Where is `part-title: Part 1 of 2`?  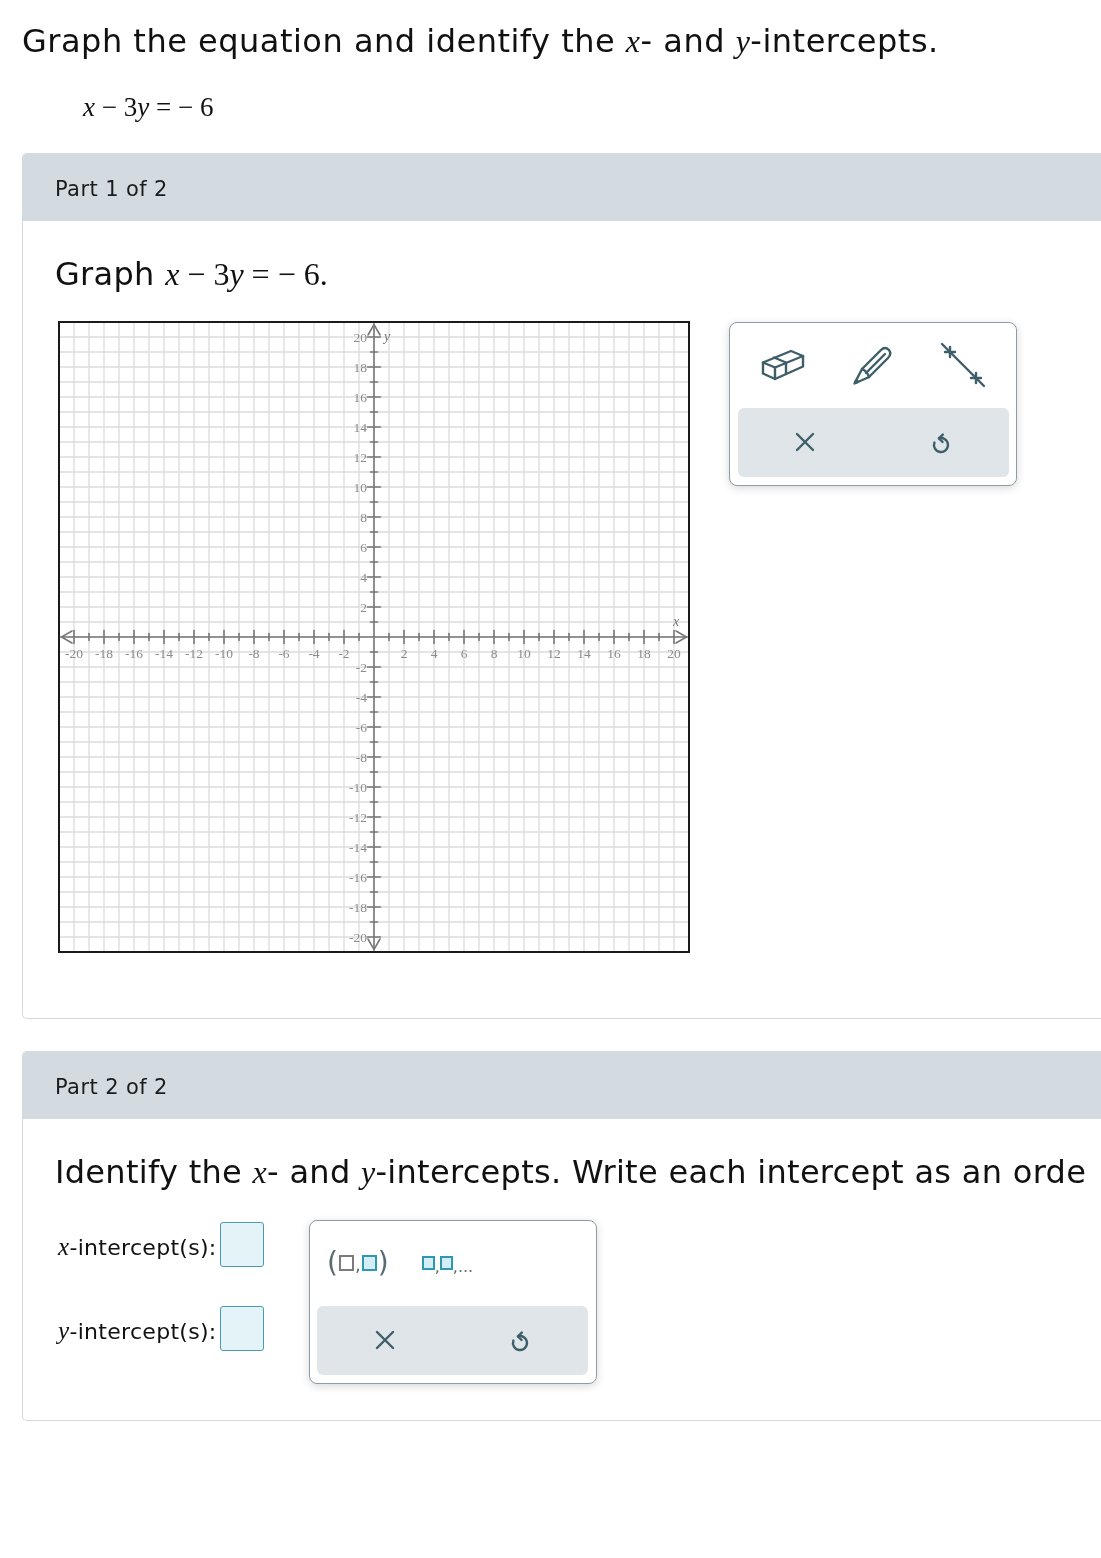
part-title: Part 1 of 2 is located at coordinates (111, 188).